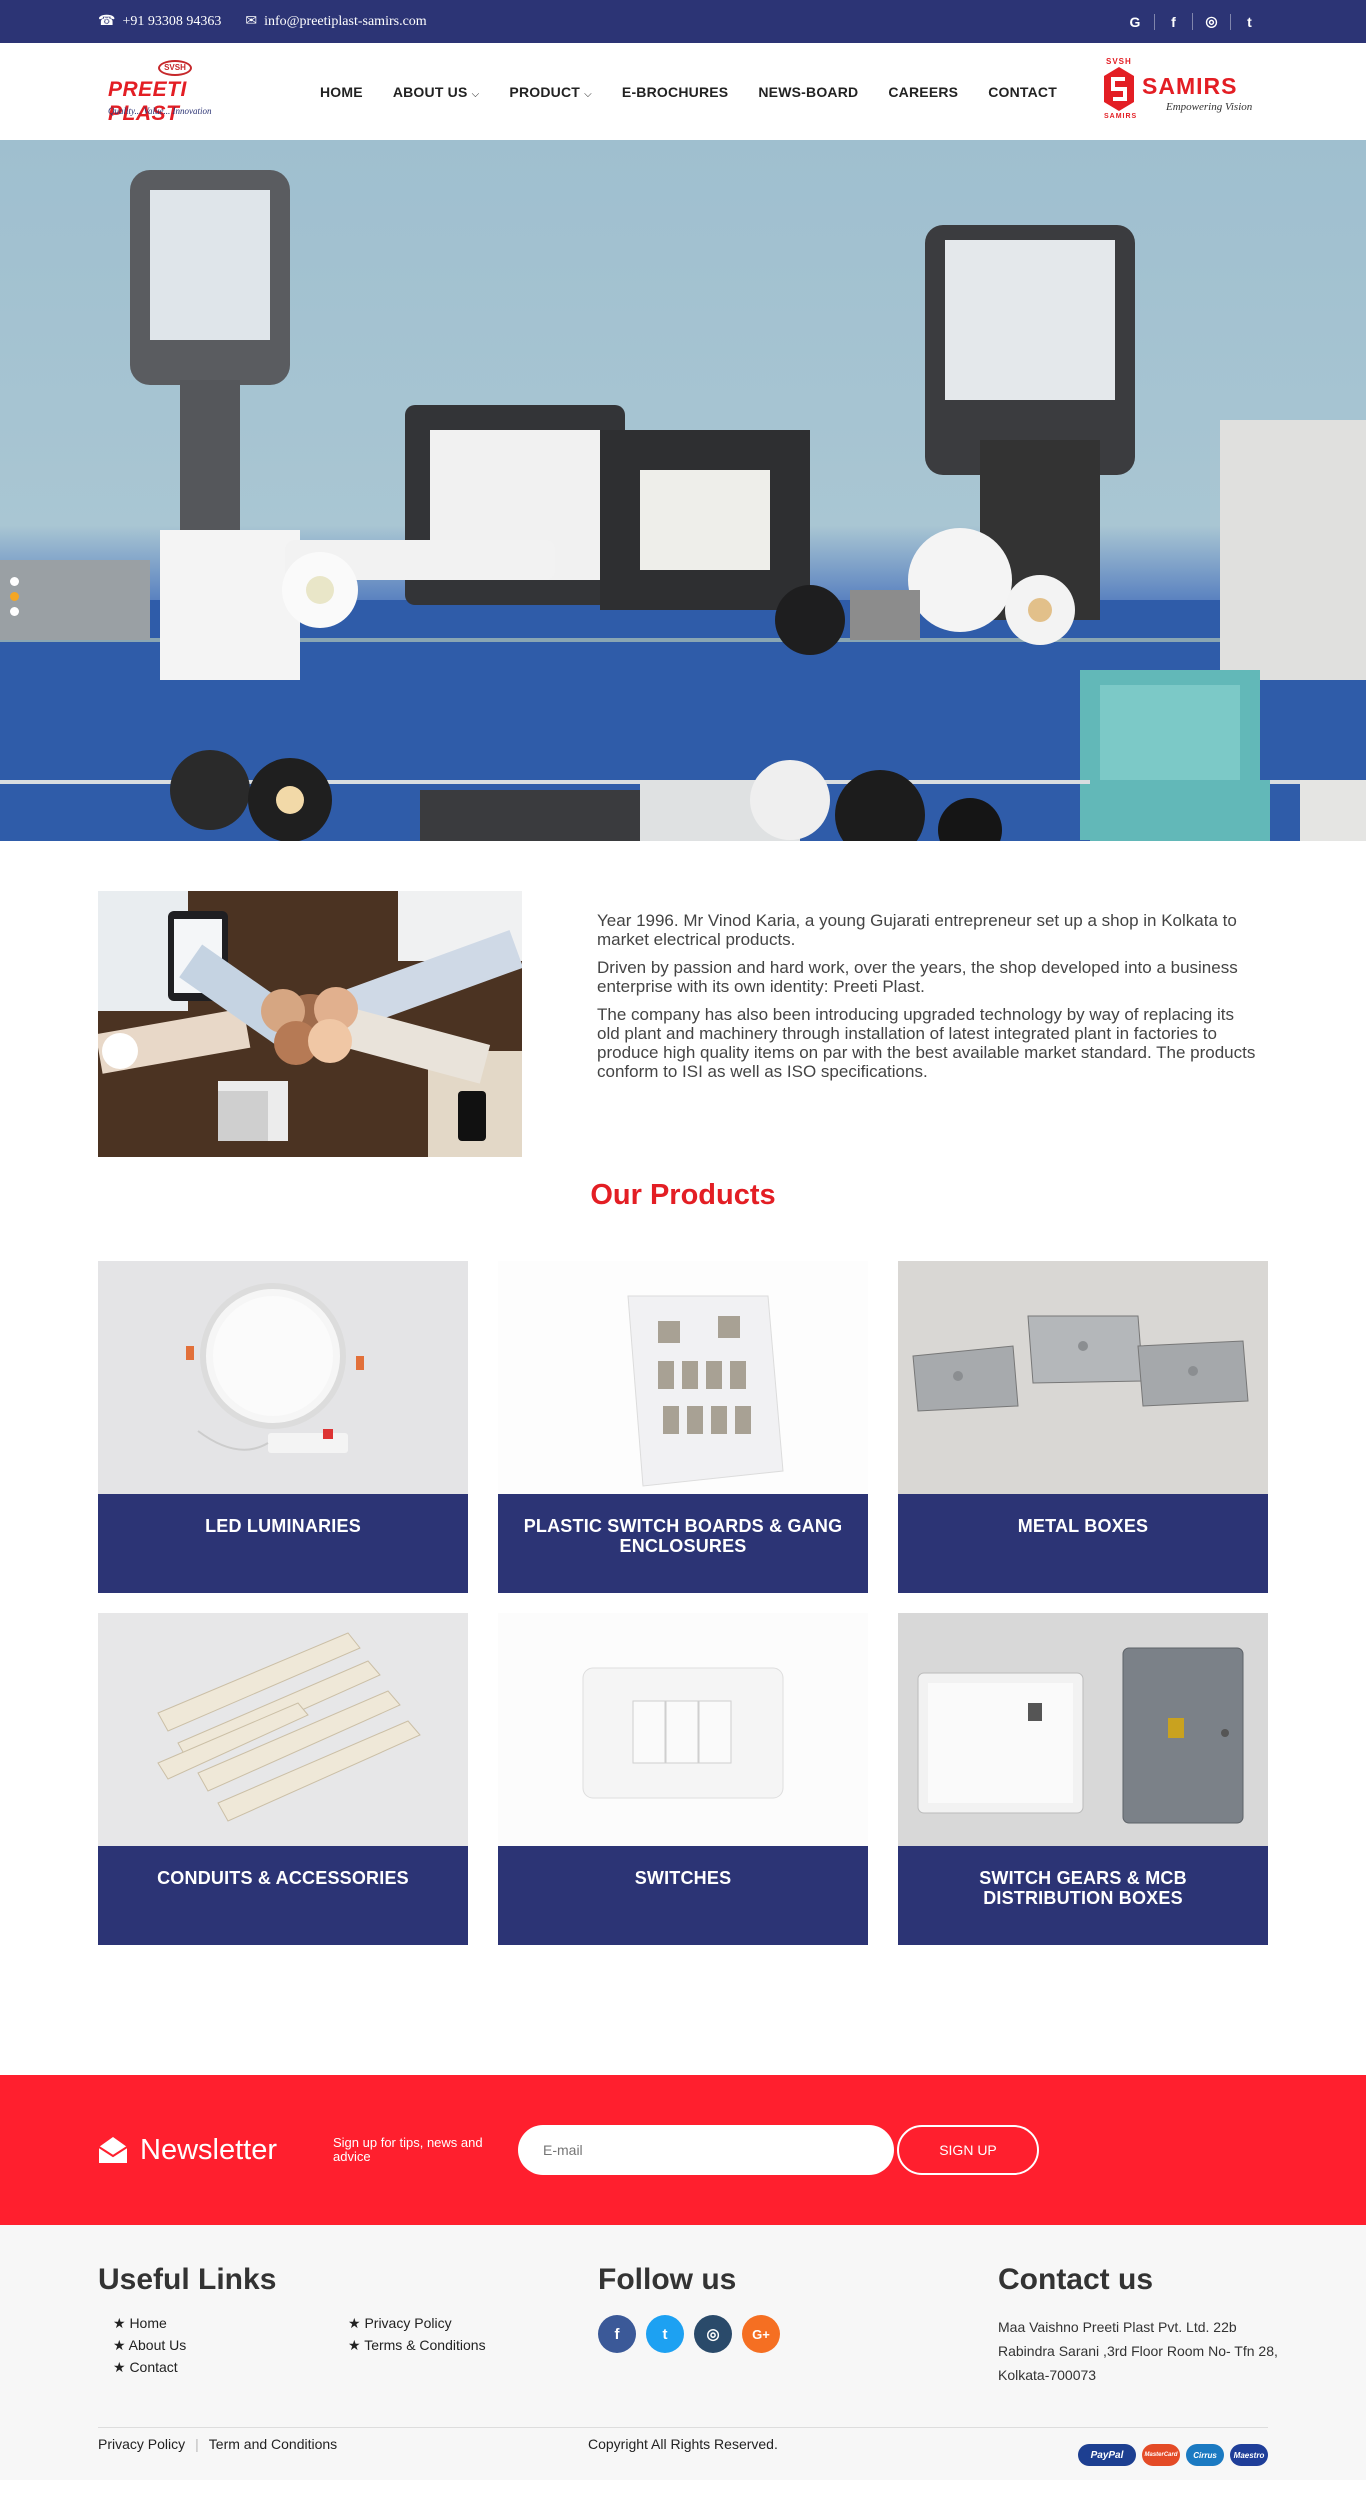  I want to click on follow-us-title: Follow us, so click(667, 2279).